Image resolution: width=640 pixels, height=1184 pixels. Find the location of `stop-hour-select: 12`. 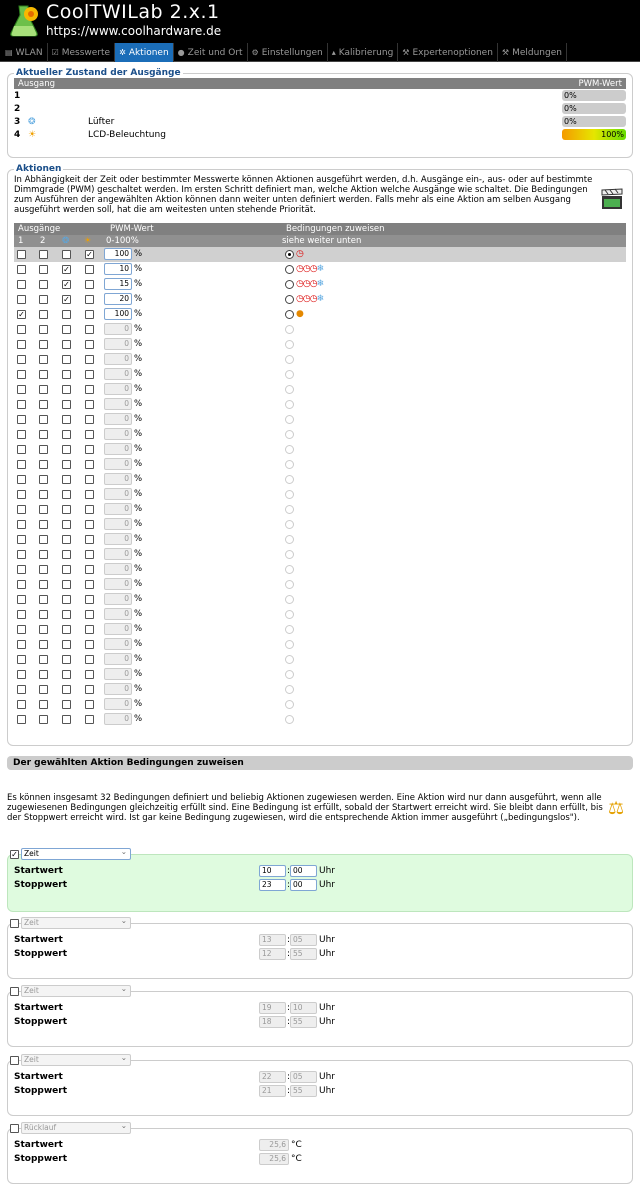

stop-hour-select: 12 is located at coordinates (272, 954).